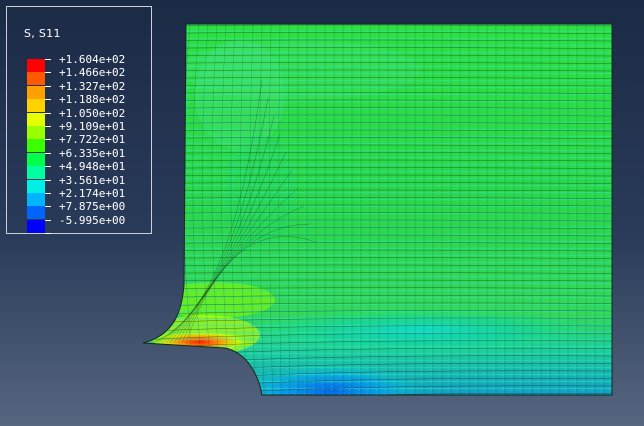 The image size is (644, 426). What do you see at coordinates (92, 73) in the screenshot?
I see `legend-label: +1.466e+02` at bounding box center [92, 73].